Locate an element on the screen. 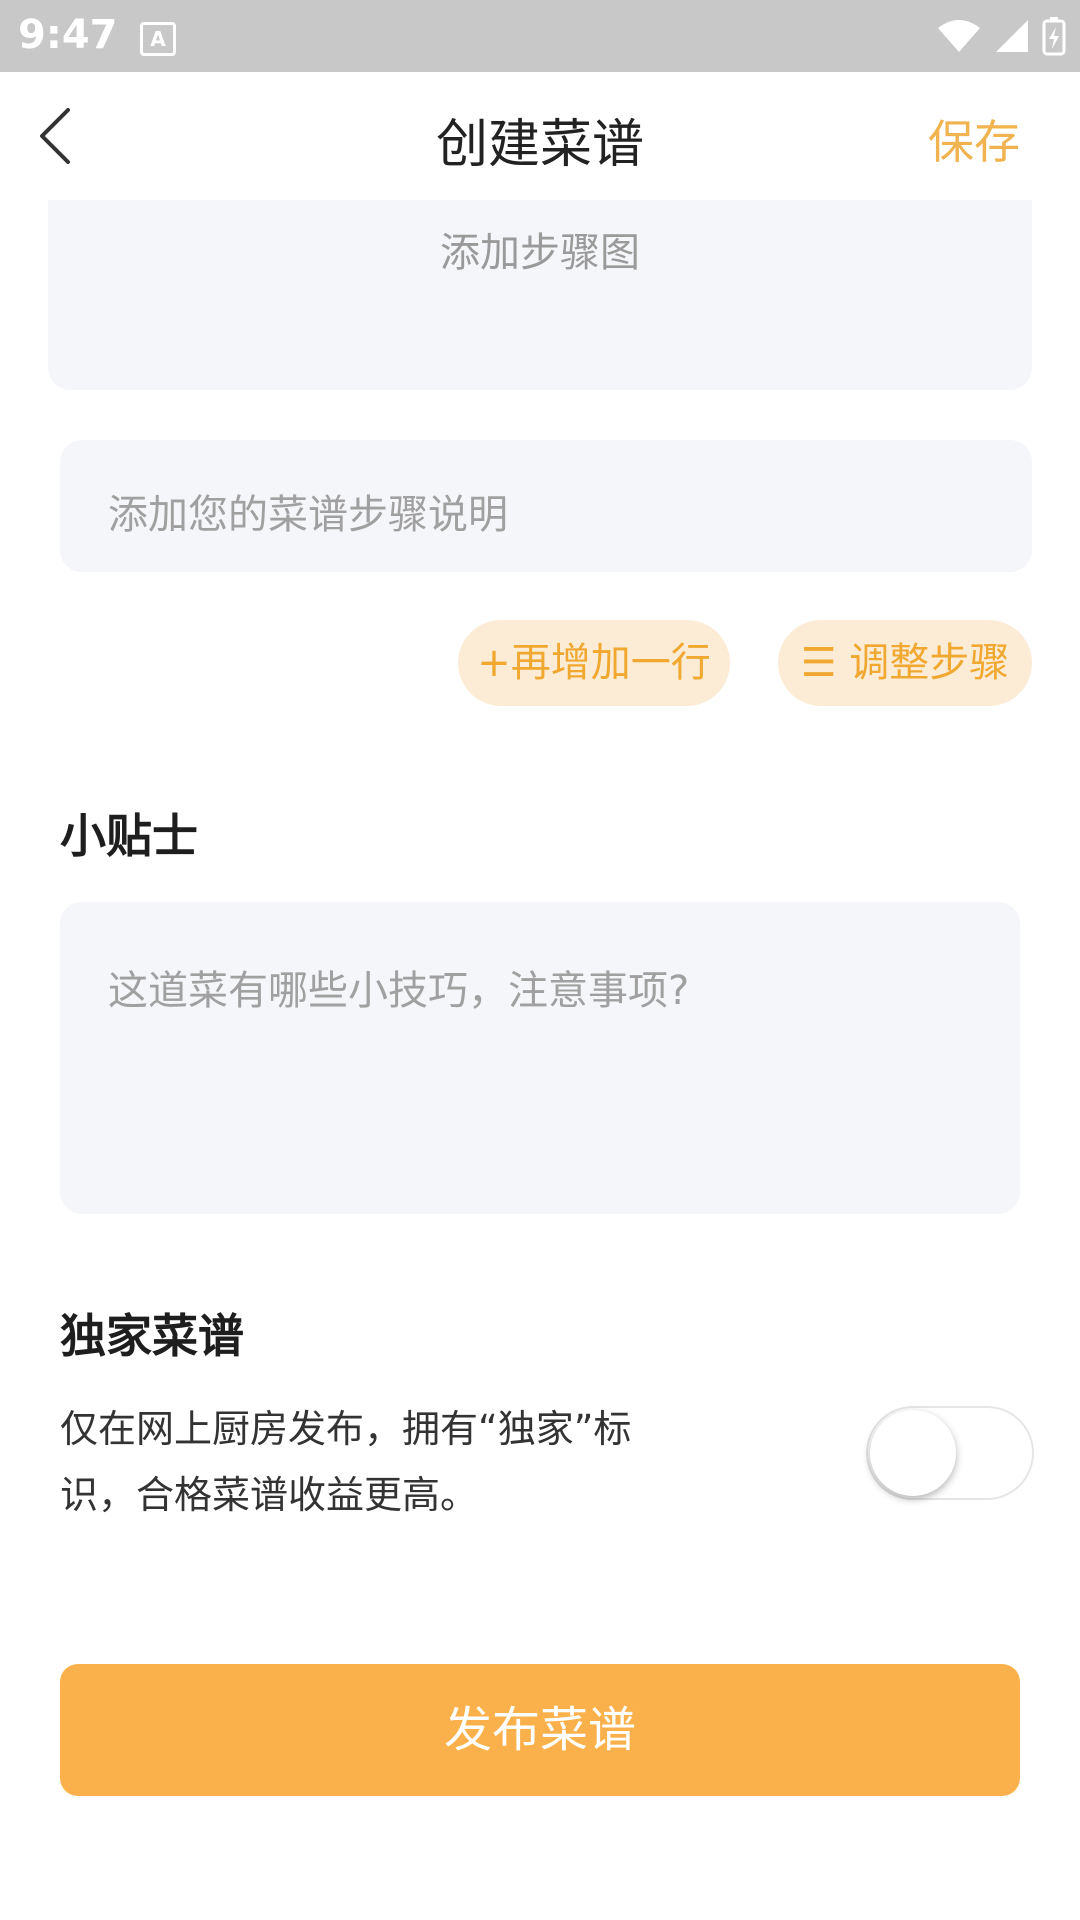  add-row-button: +再增加一行 is located at coordinates (594, 663).